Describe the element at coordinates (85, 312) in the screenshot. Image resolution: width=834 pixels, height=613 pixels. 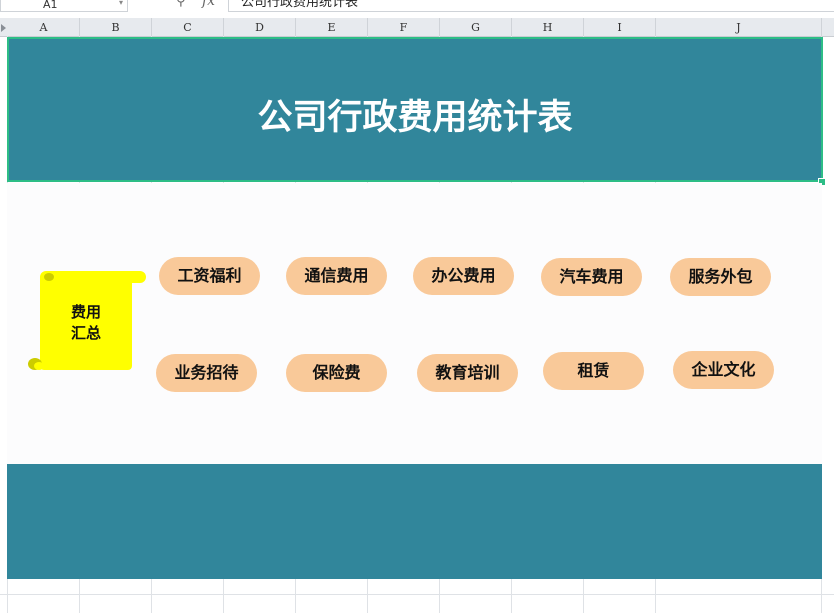
I see `summary-label-line1: 费用` at that location.